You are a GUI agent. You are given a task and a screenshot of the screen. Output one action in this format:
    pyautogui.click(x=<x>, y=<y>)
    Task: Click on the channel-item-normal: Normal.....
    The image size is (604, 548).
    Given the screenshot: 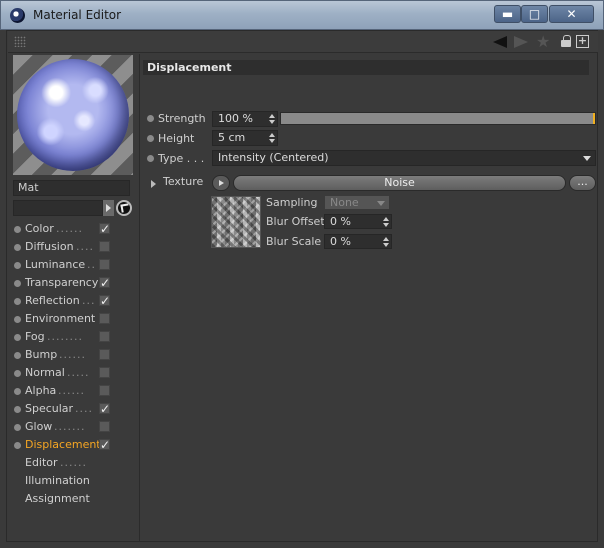 What is the action you would take?
    pyautogui.click(x=74, y=373)
    